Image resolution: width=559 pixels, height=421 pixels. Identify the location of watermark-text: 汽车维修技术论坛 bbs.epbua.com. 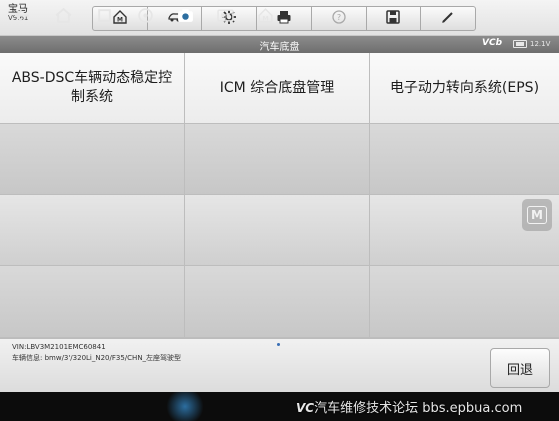
(418, 408).